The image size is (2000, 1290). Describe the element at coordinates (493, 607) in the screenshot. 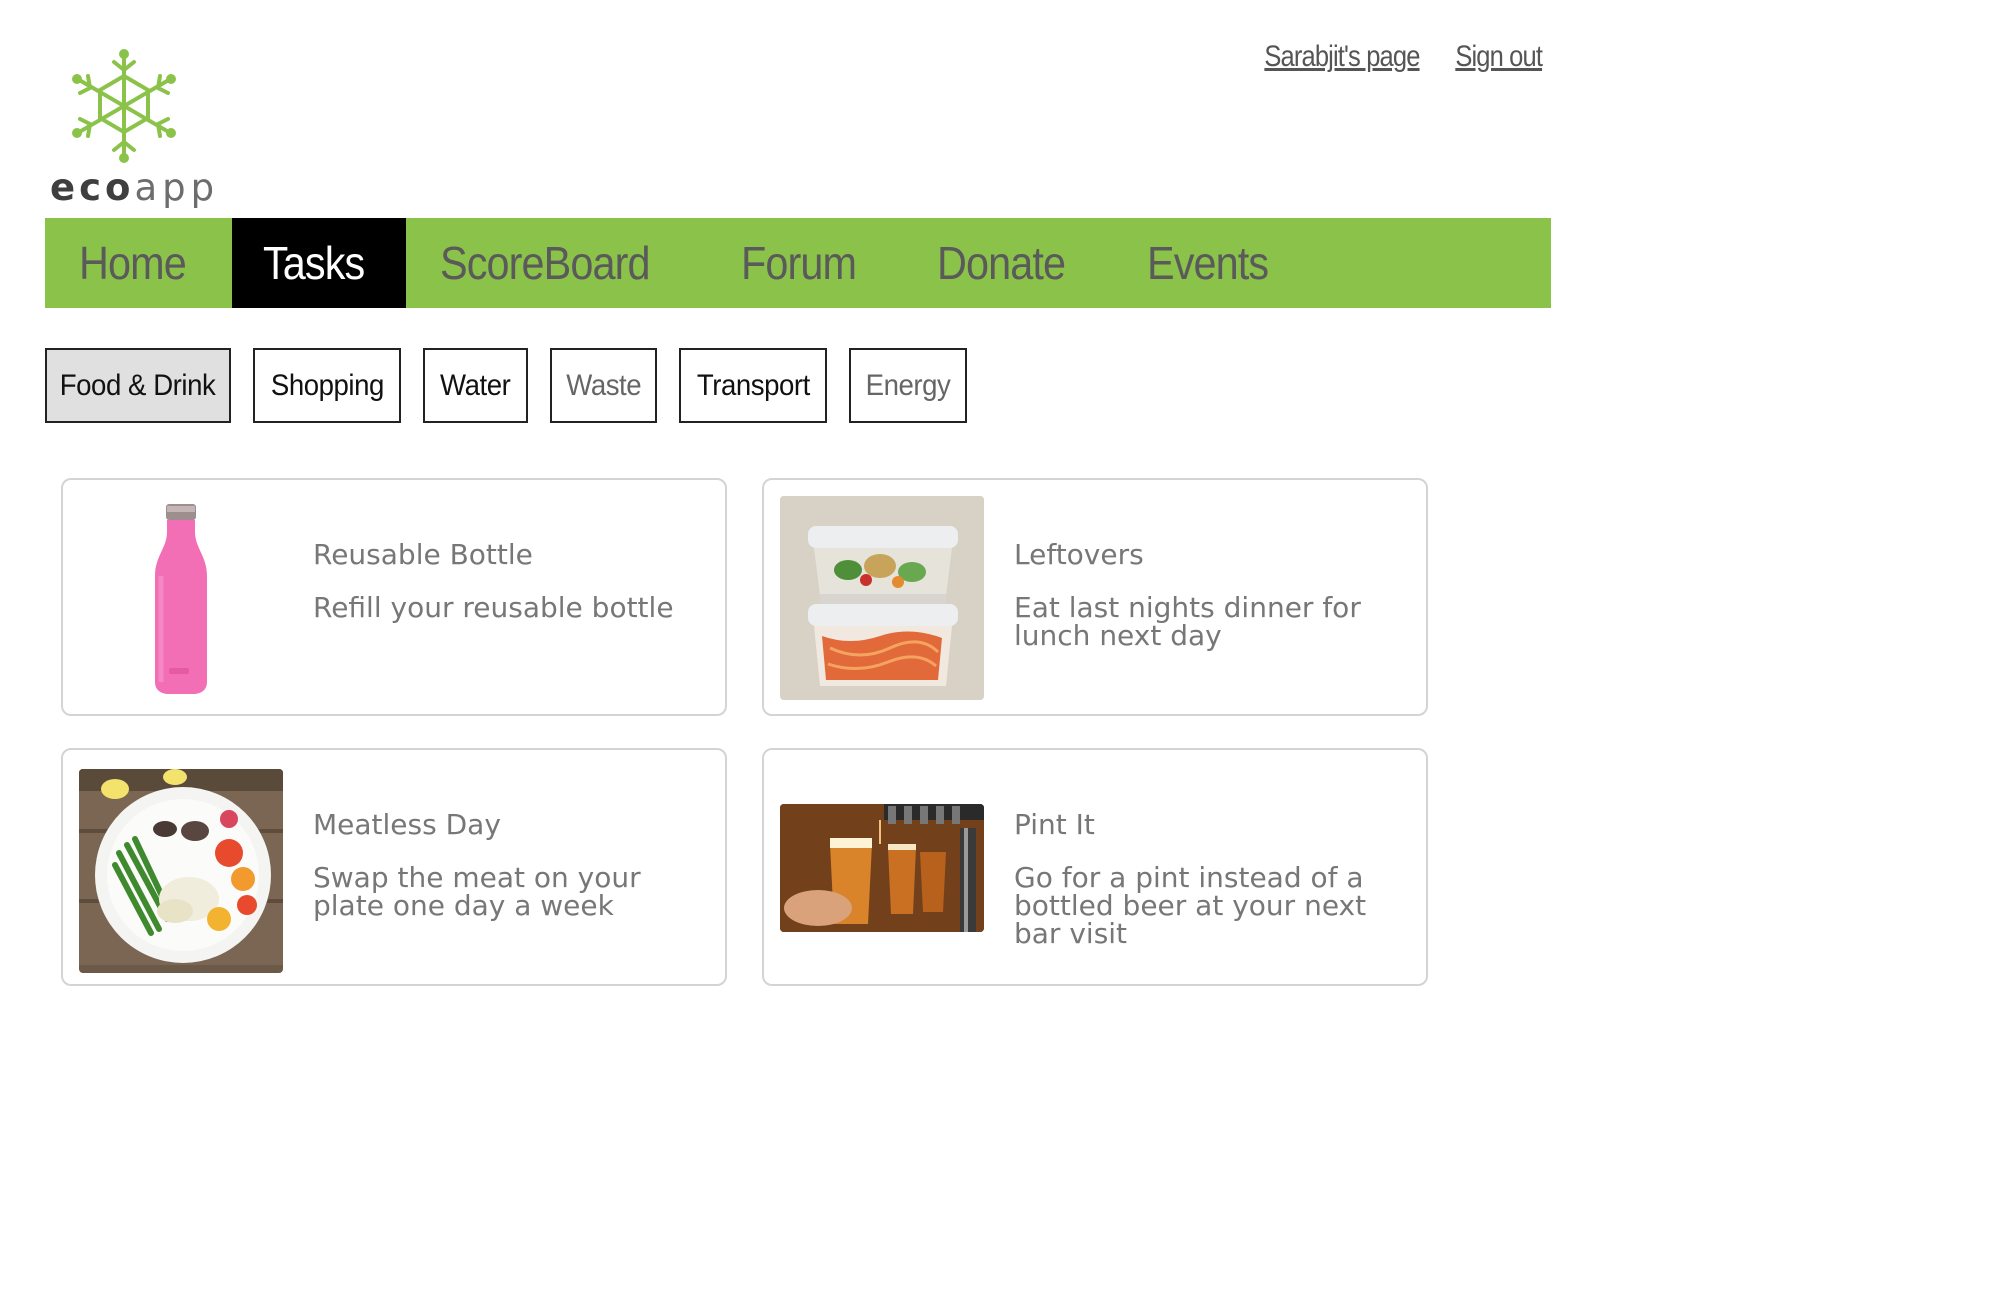

I see `task-description: Refill your reusable bottle` at that location.